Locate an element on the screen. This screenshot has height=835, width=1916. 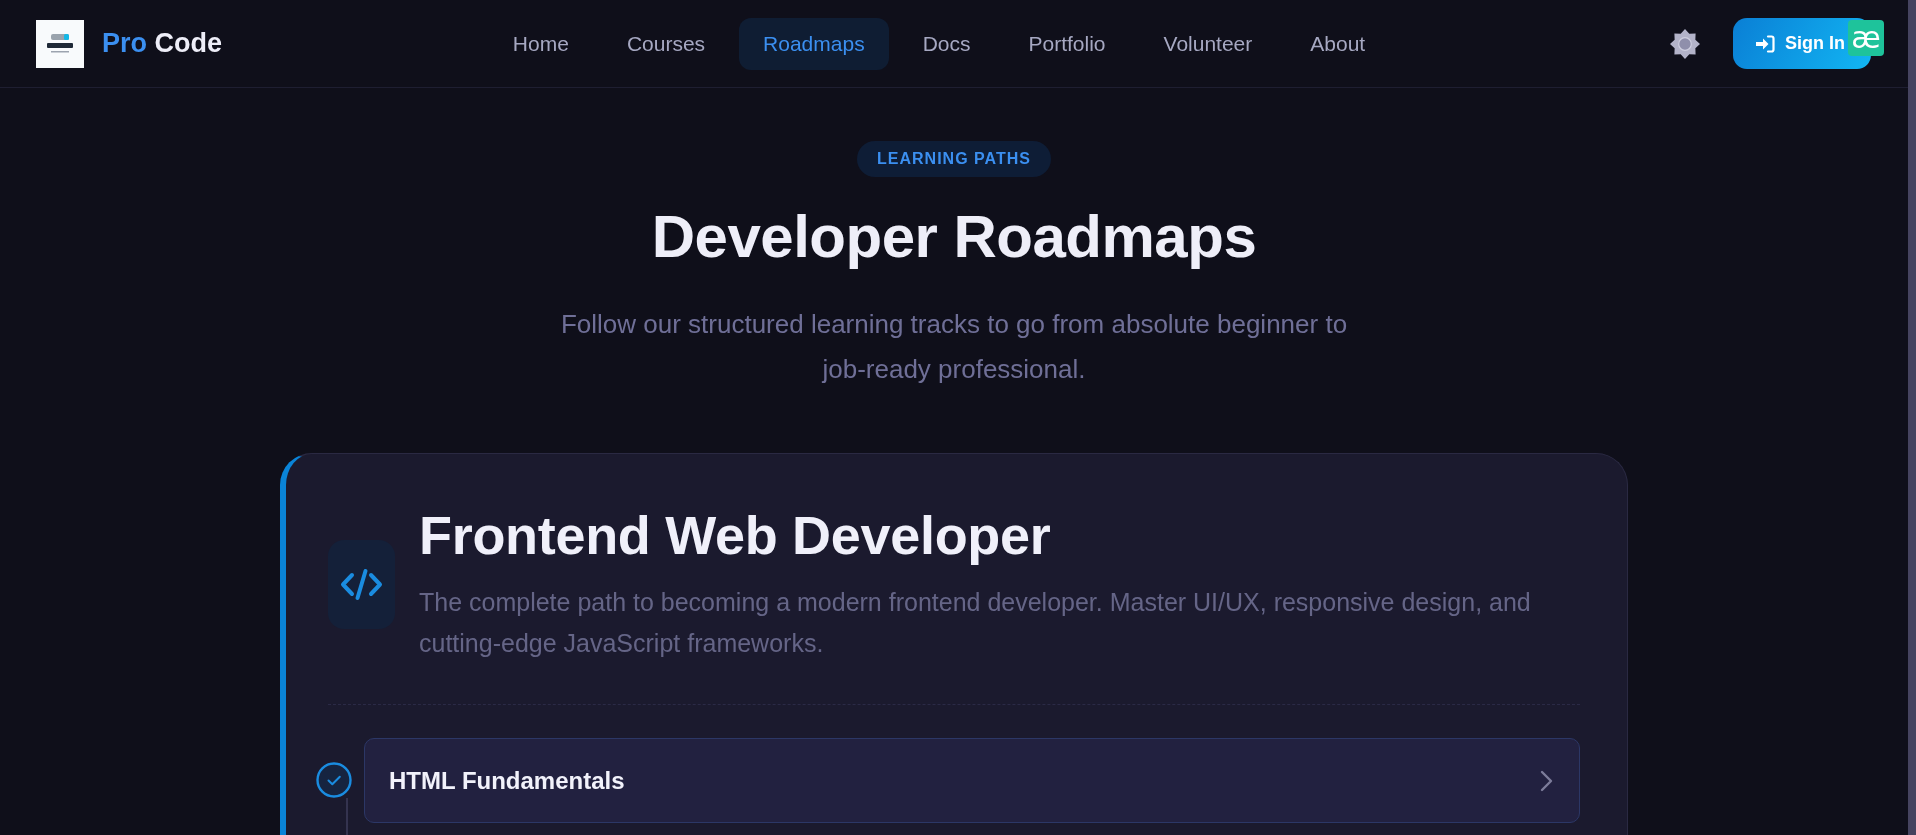
roadmap-description: The complete path to becoming a modern frontend developer. Master UI/UX, responsive design, and cutting-edge JavaScript frameworks. is located at coordinates (975, 623).